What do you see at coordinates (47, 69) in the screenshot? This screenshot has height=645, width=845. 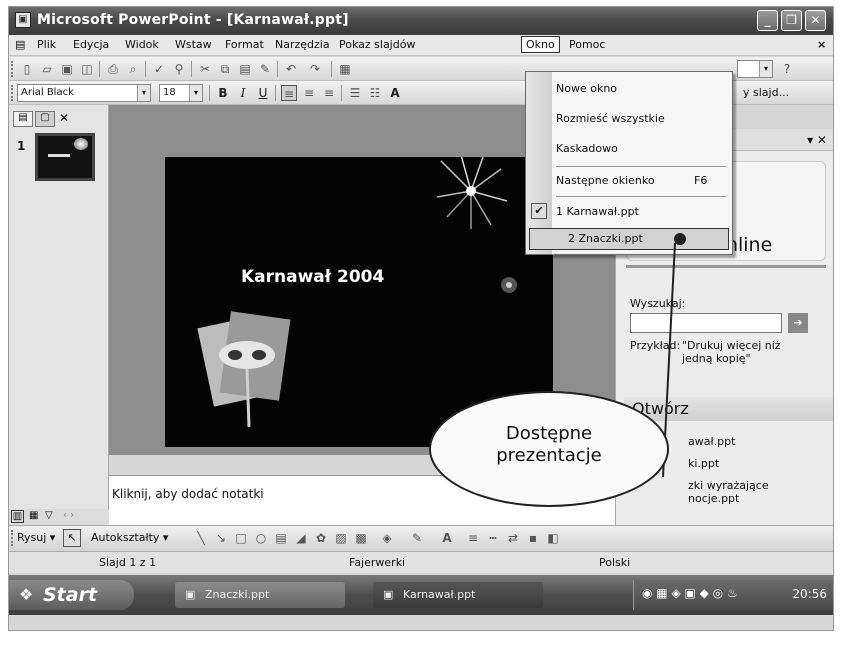 I see `open-icon: ▱` at bounding box center [47, 69].